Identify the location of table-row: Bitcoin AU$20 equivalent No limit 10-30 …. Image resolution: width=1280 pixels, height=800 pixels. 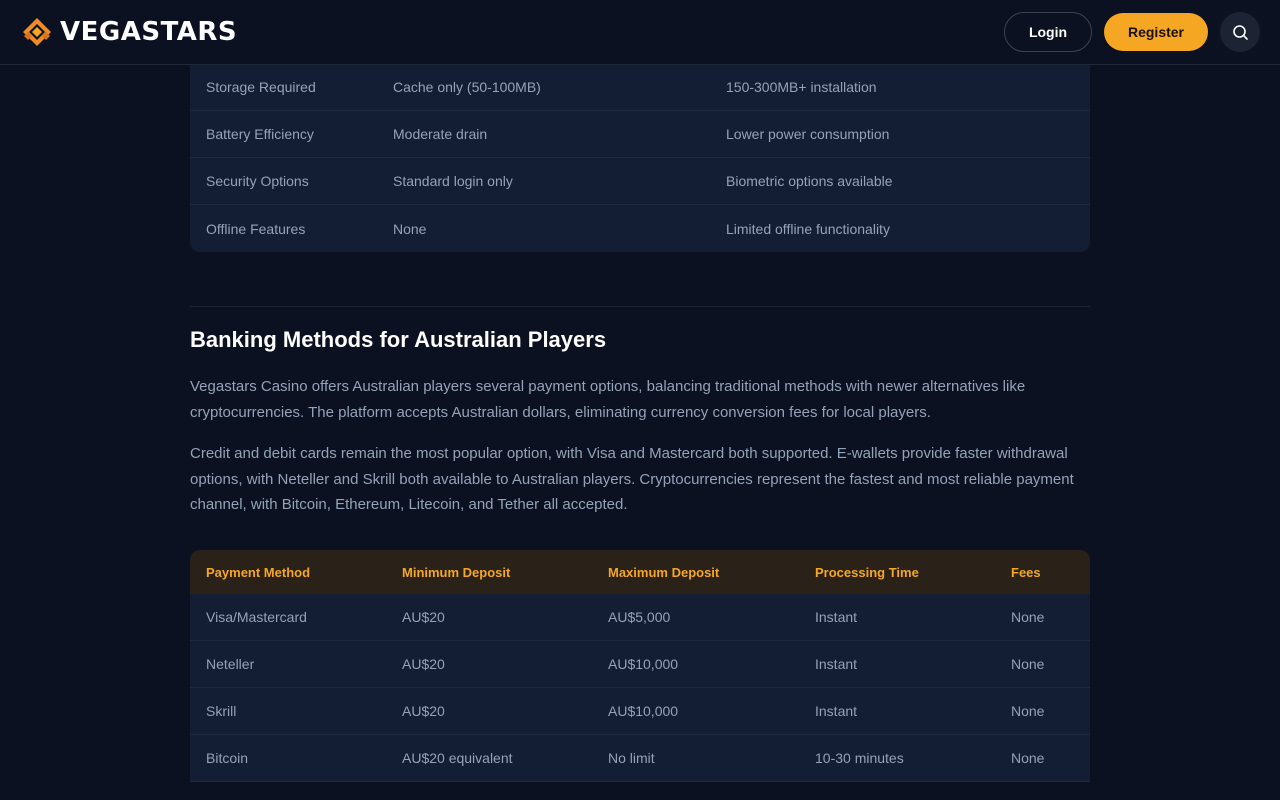
(640, 758).